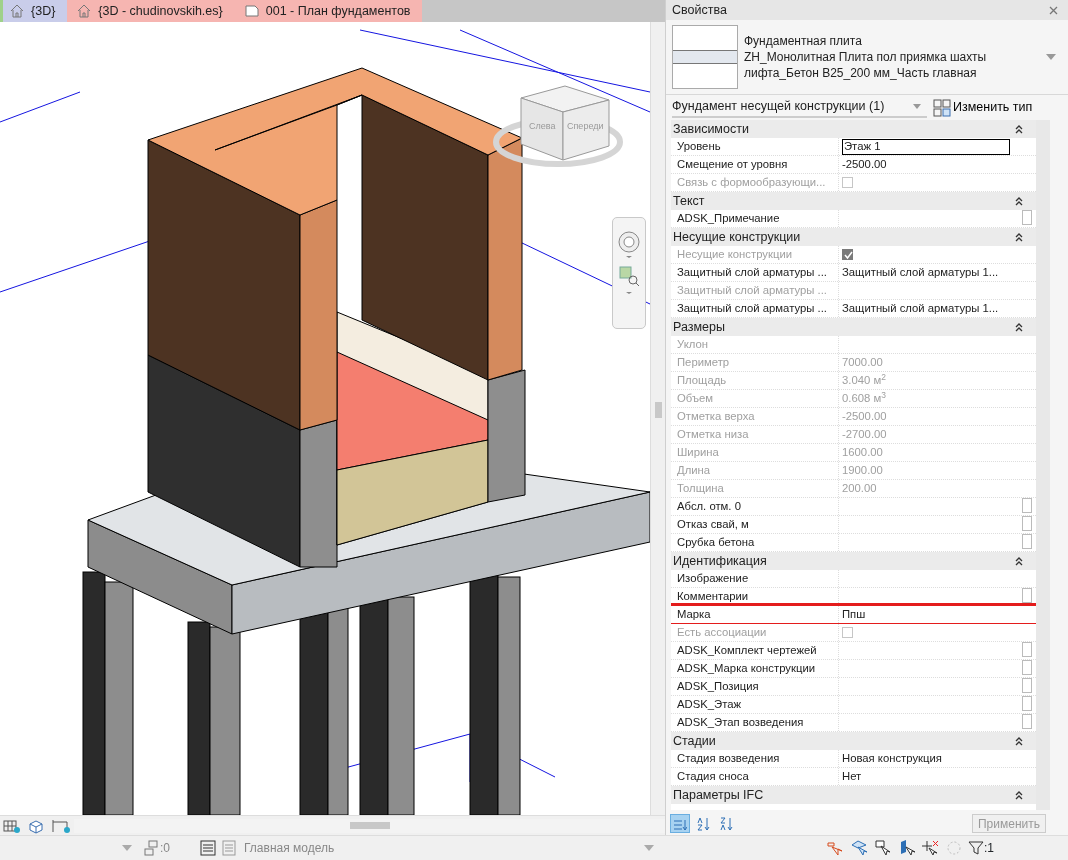 The height and width of the screenshot is (860, 1068). Describe the element at coordinates (12, 825) in the screenshot. I see `grid-icon` at that location.